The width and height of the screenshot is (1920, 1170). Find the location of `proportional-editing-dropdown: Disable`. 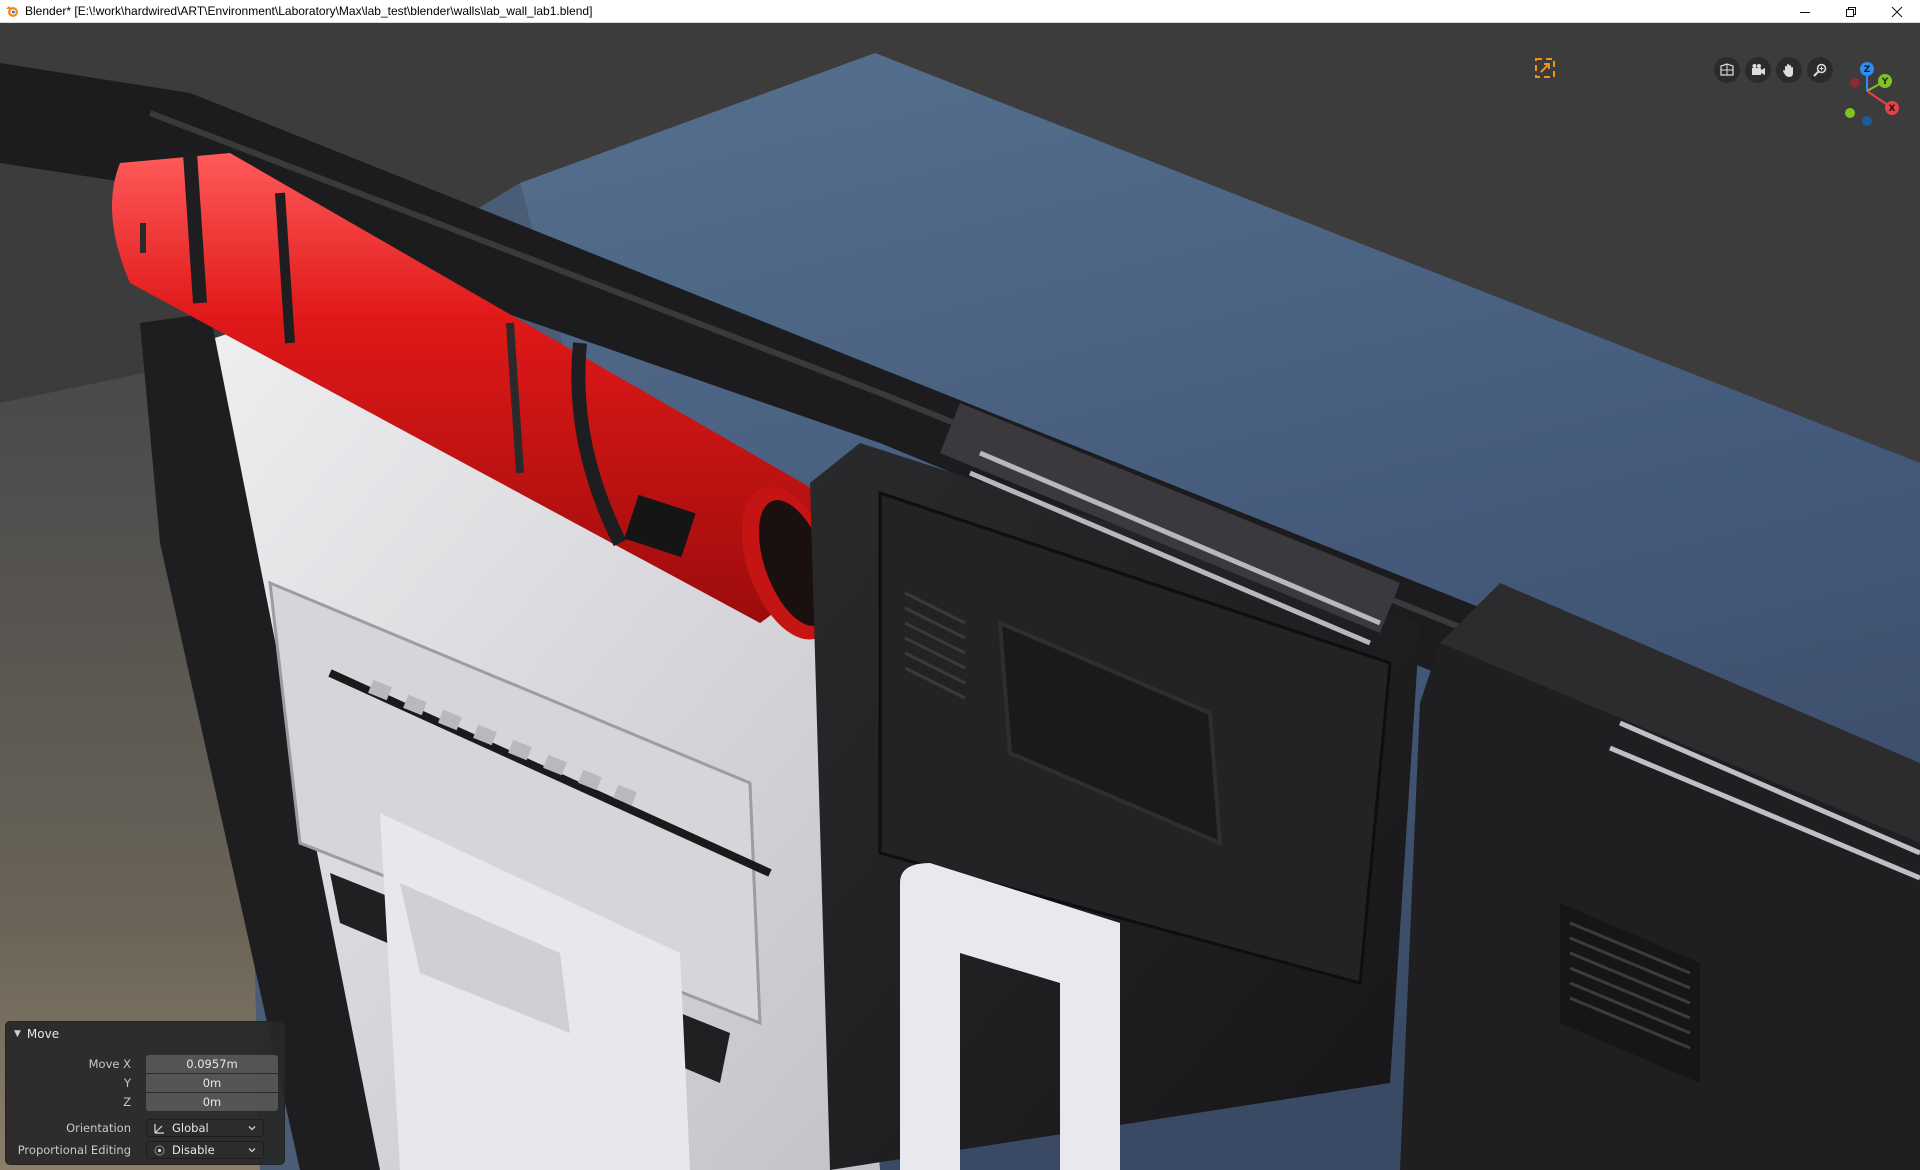

proportional-editing-dropdown: Disable is located at coordinates (205, 1150).